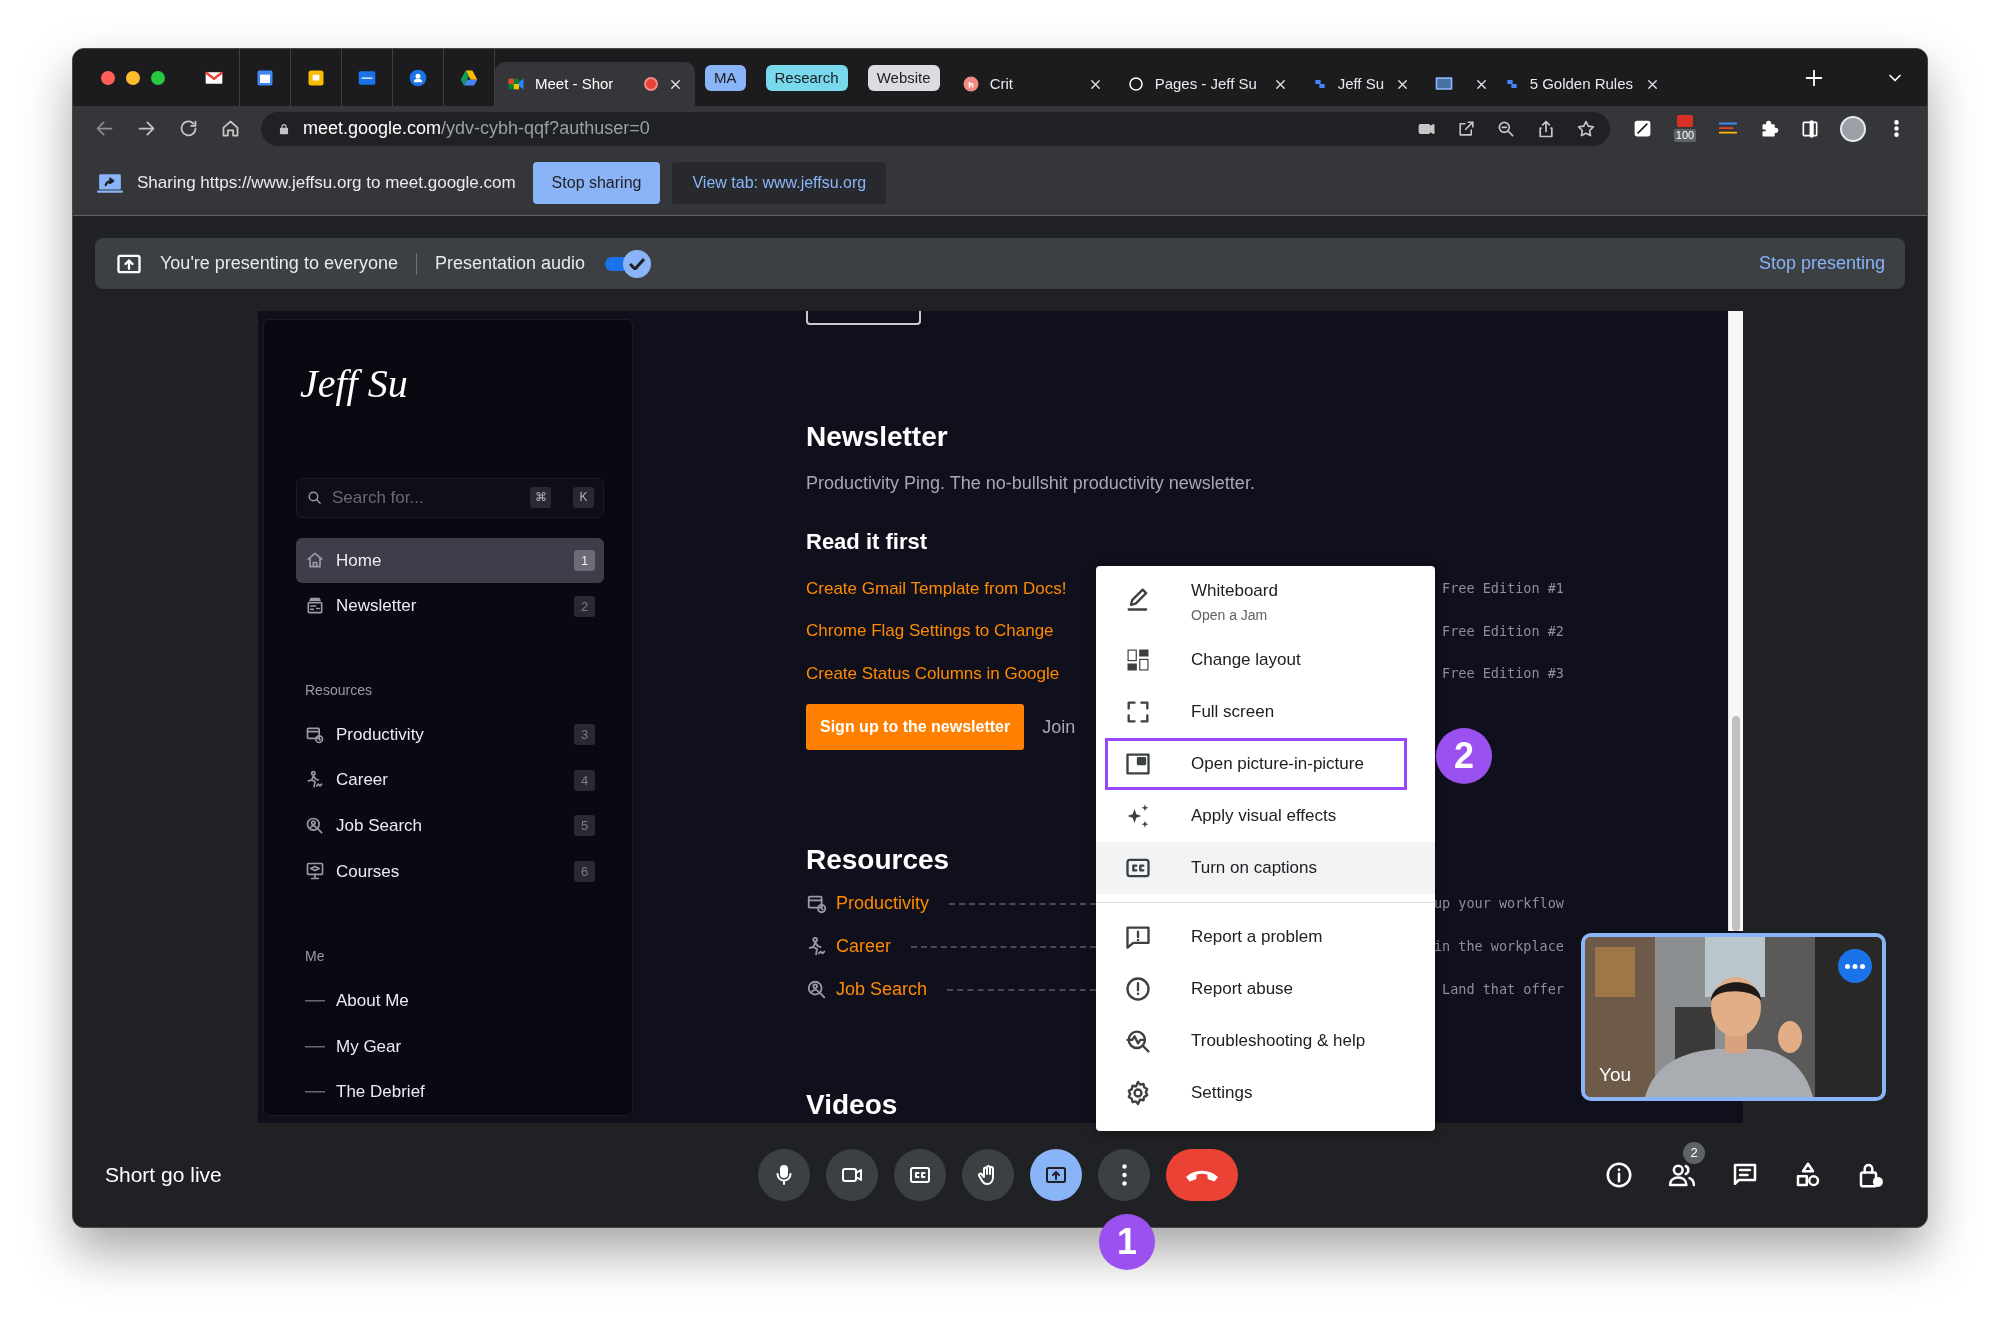 Image resolution: width=2000 pixels, height=1324 pixels. Describe the element at coordinates (584, 560) in the screenshot. I see `shortcut-badge: 1` at that location.